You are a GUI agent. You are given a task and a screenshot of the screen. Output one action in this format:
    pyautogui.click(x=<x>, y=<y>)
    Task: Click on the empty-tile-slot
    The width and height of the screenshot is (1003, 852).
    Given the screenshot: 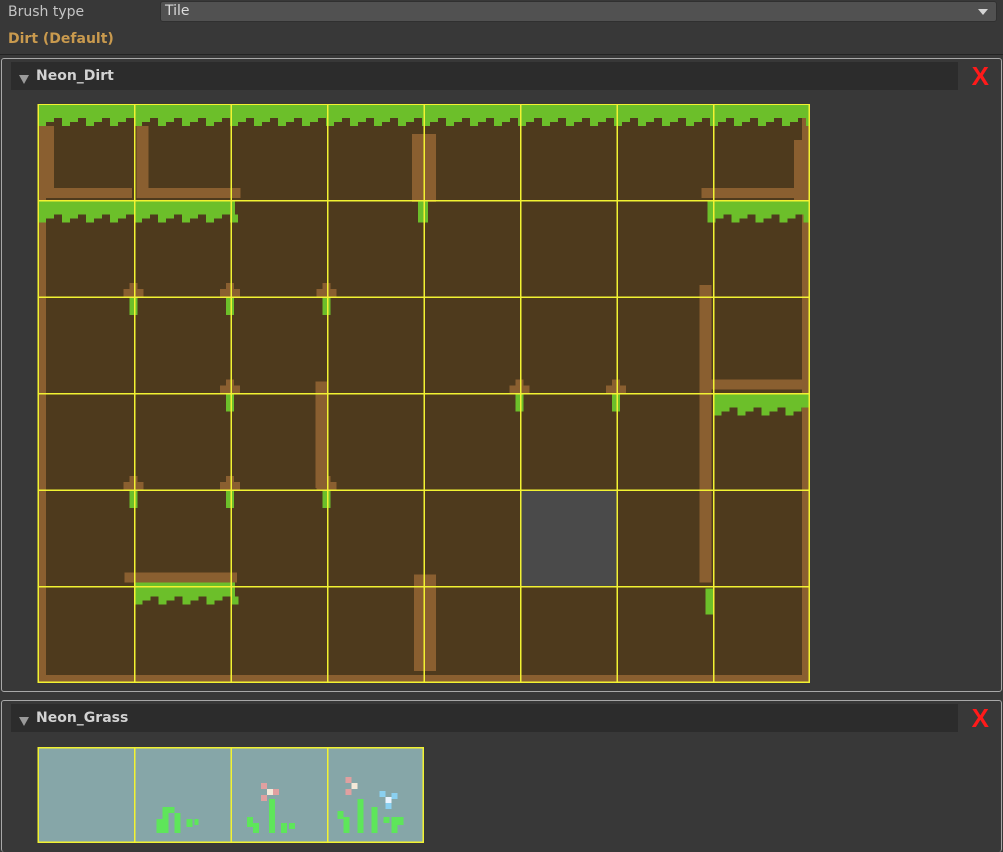 What is the action you would take?
    pyautogui.click(x=568, y=538)
    